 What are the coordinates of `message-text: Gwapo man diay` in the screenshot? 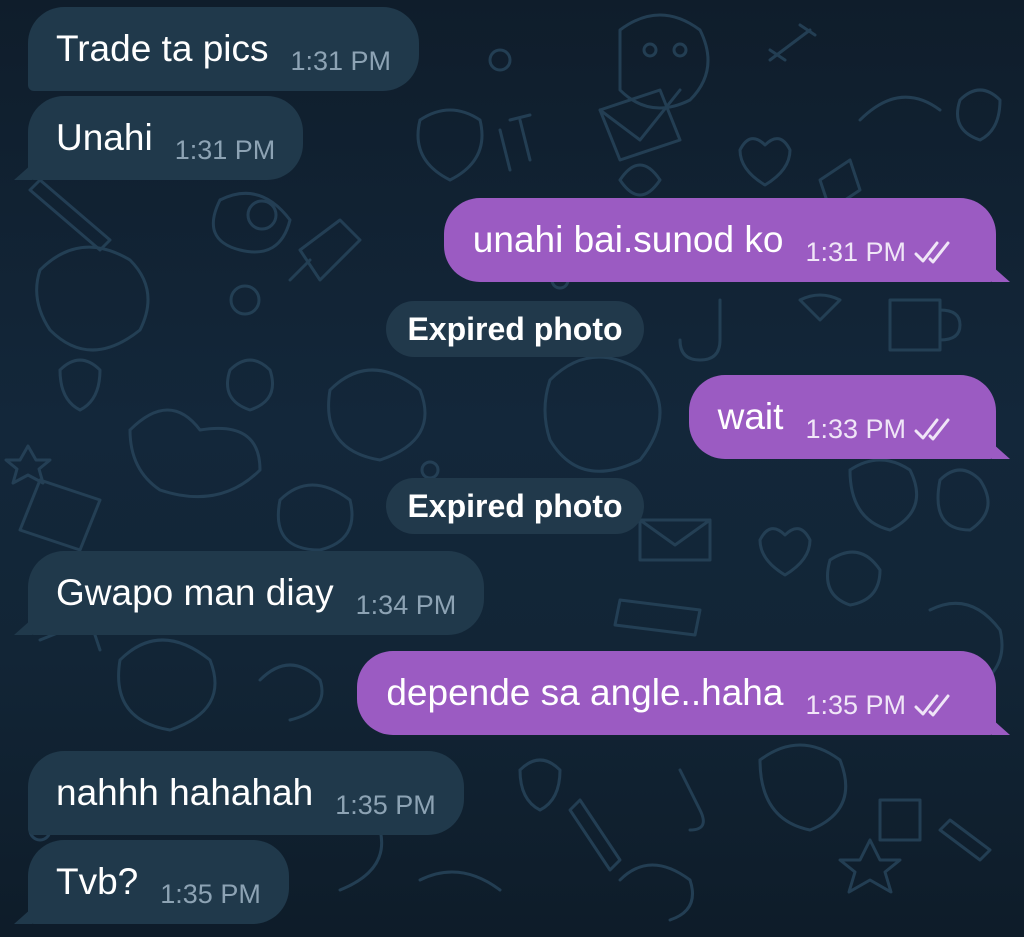 It's located at (195, 592).